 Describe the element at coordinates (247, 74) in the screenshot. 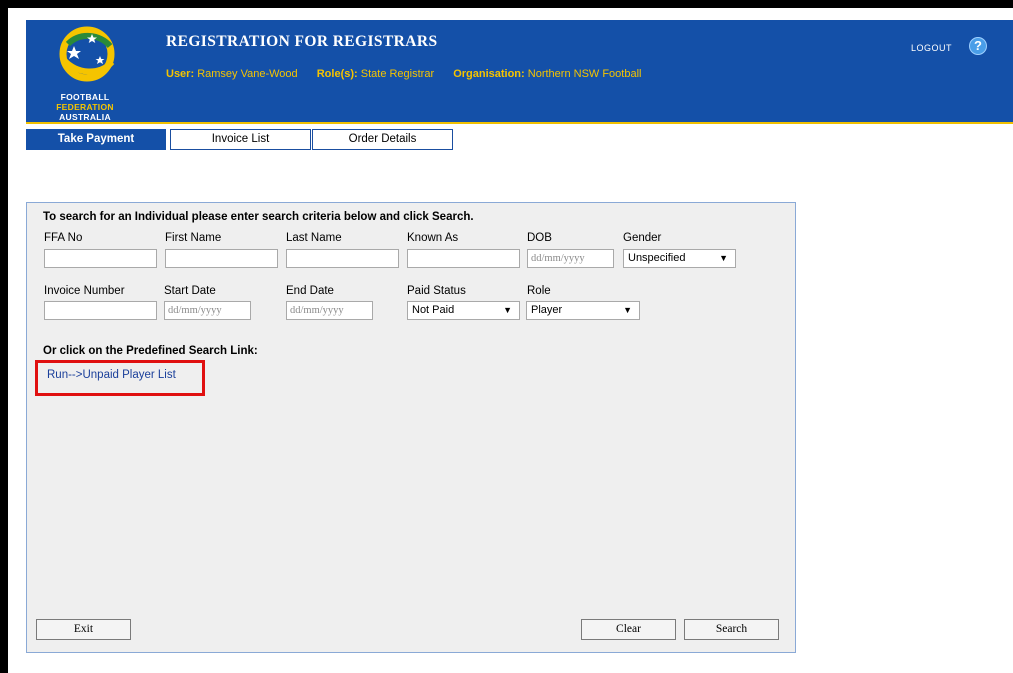

I see `user-value: Ramsey Vane-Wood` at that location.